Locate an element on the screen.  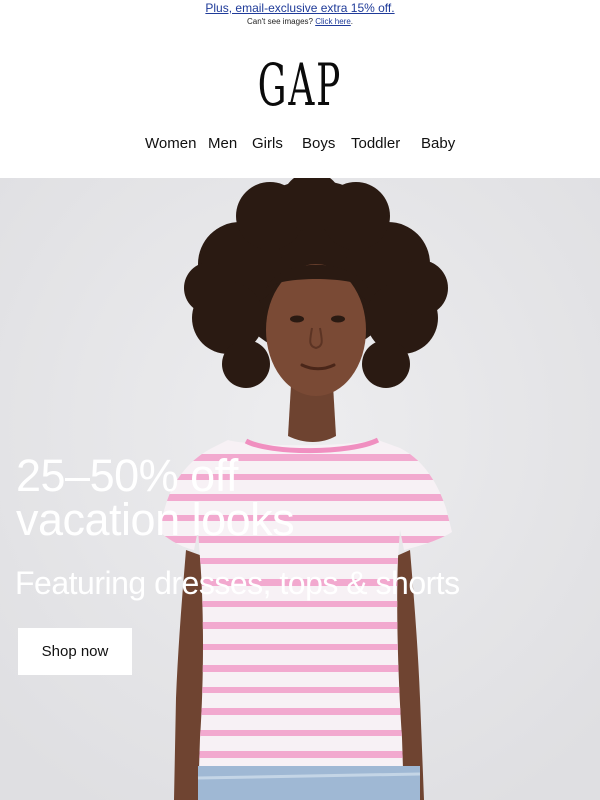
shop-now-button: Shop now is located at coordinates (75, 651).